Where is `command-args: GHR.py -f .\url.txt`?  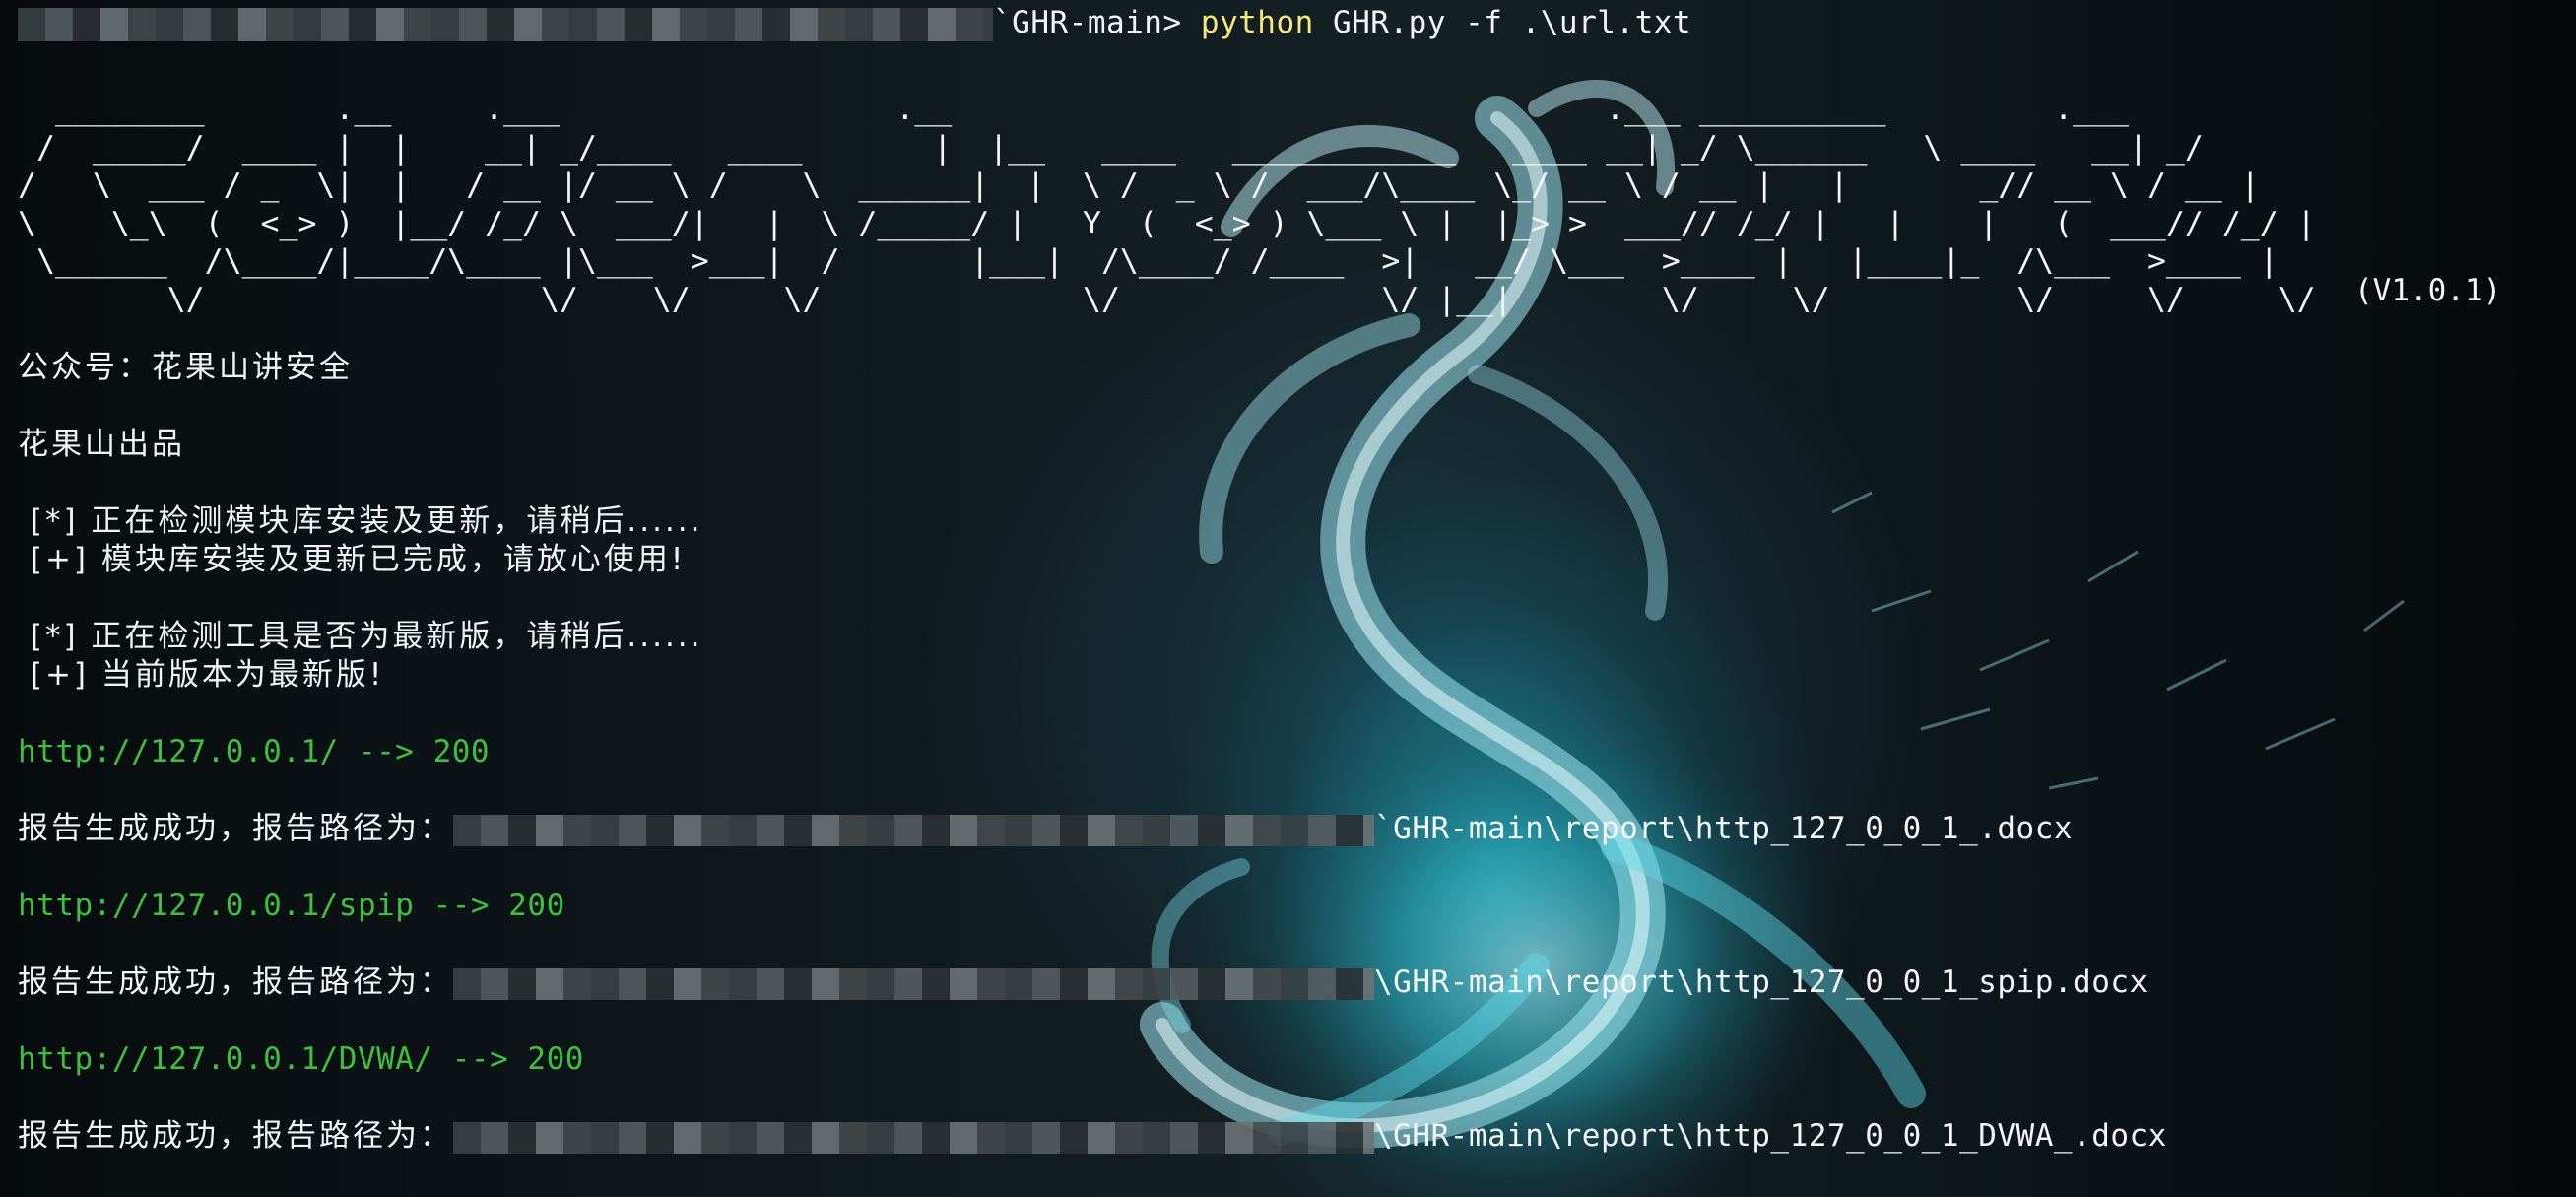
command-args: GHR.py -f .\url.txt is located at coordinates (1512, 23).